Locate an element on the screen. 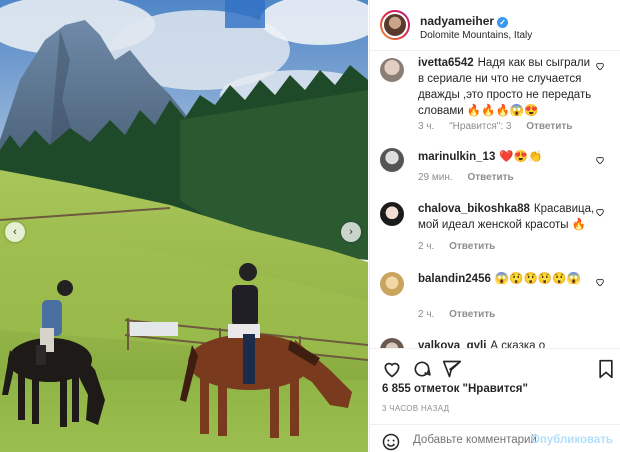 The image size is (620, 452). comment-text-block: marinulkin_13 ❤️😍👏 is located at coordinates (506, 157).